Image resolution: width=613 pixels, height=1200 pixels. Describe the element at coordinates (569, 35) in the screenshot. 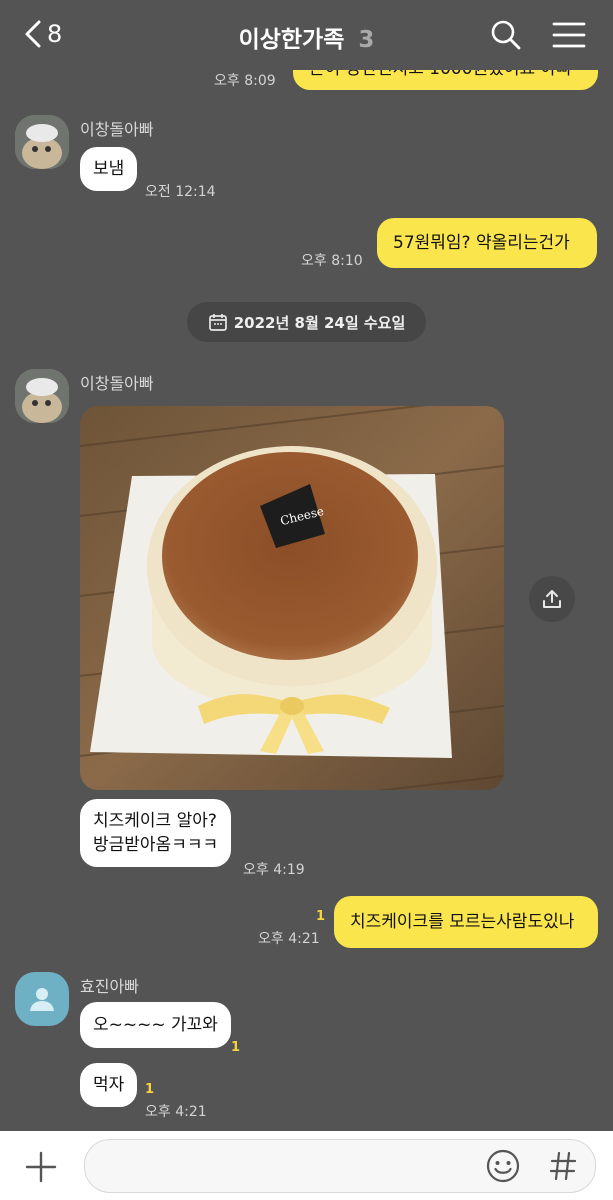

I see `menu-icon` at that location.